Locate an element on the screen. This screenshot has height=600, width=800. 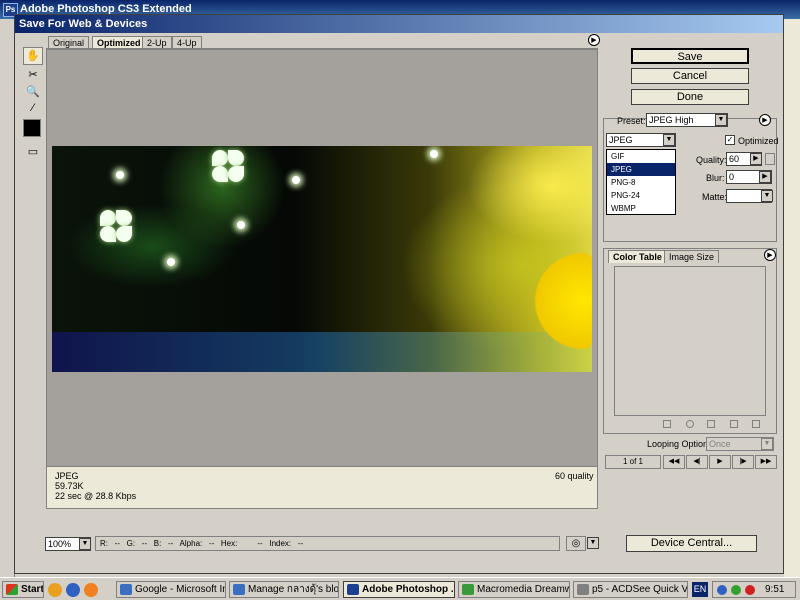
preview-in-browser-icon: ◎ is located at coordinates (576, 543).